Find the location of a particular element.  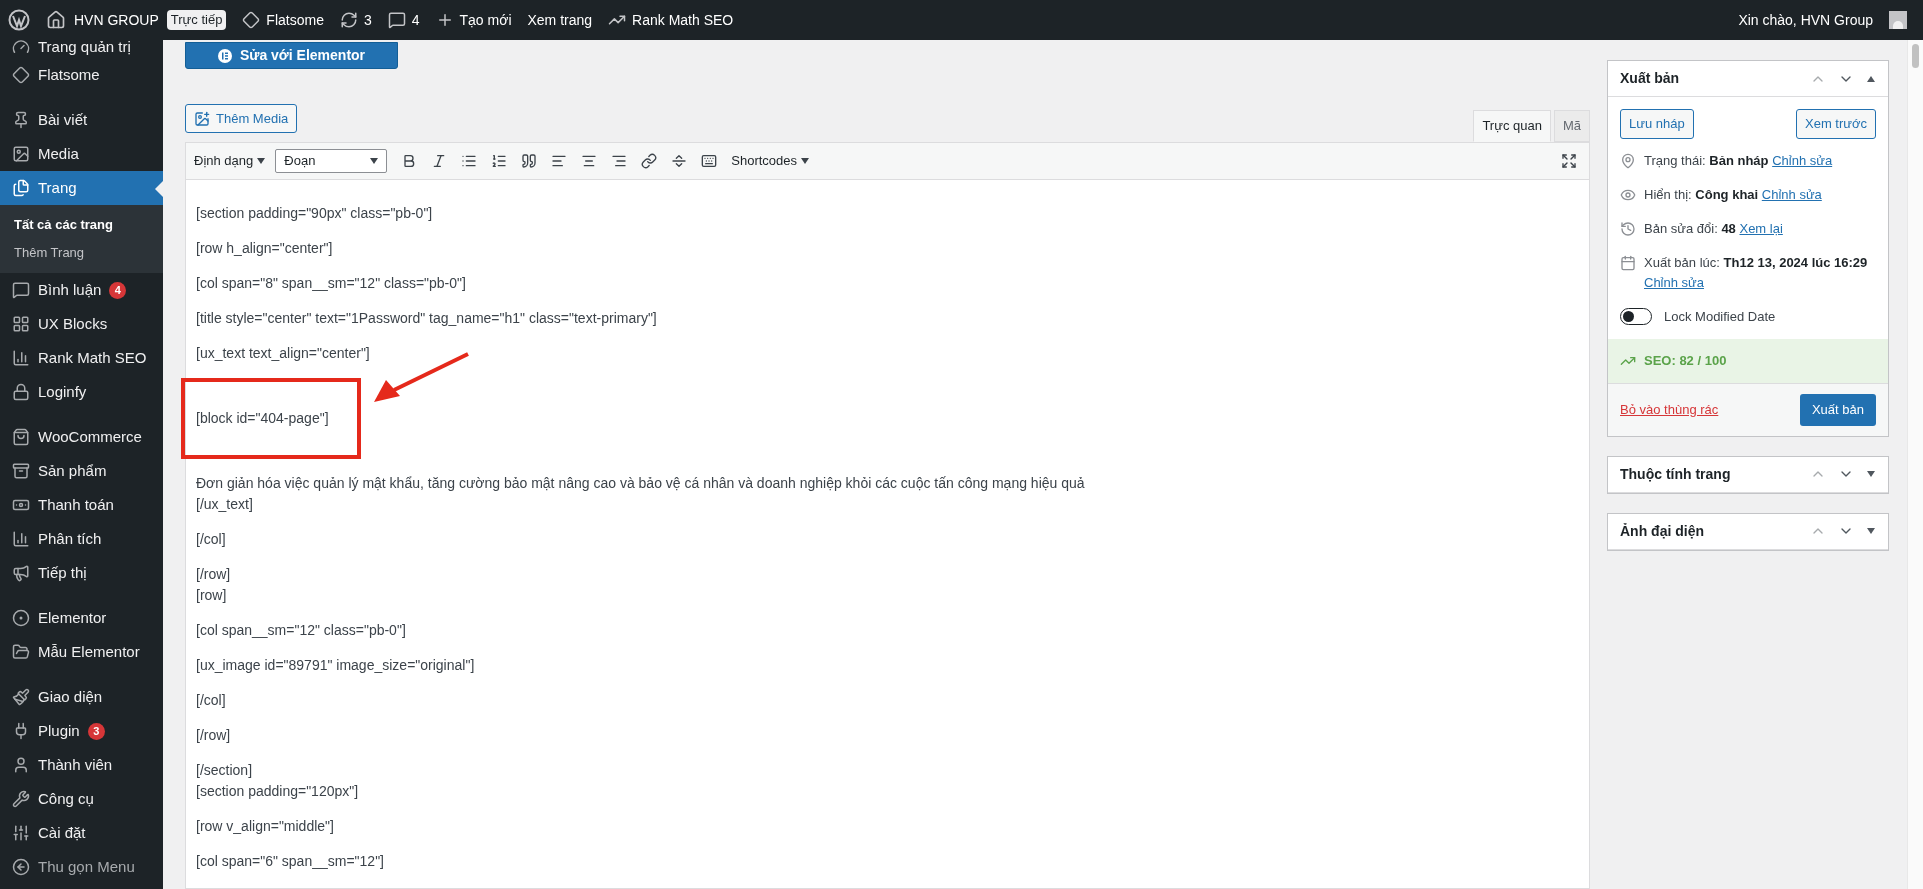

sidebar-item: Sản phẩm is located at coordinates (81, 471).